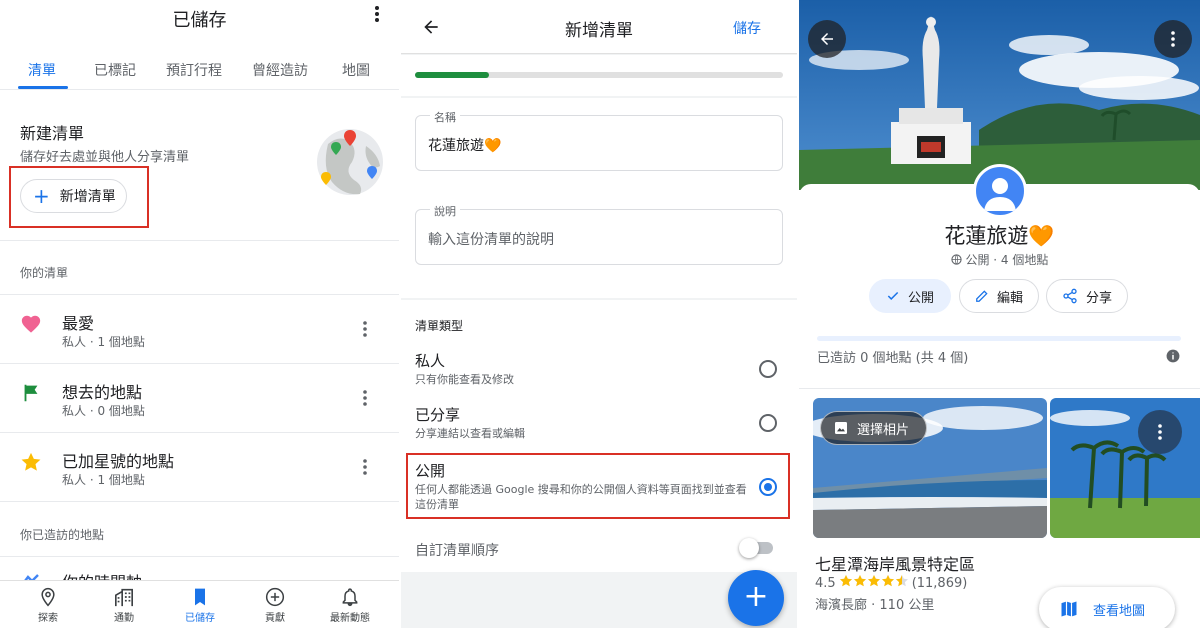  What do you see at coordinates (893, 295) in the screenshot?
I see `check-icon` at bounding box center [893, 295].